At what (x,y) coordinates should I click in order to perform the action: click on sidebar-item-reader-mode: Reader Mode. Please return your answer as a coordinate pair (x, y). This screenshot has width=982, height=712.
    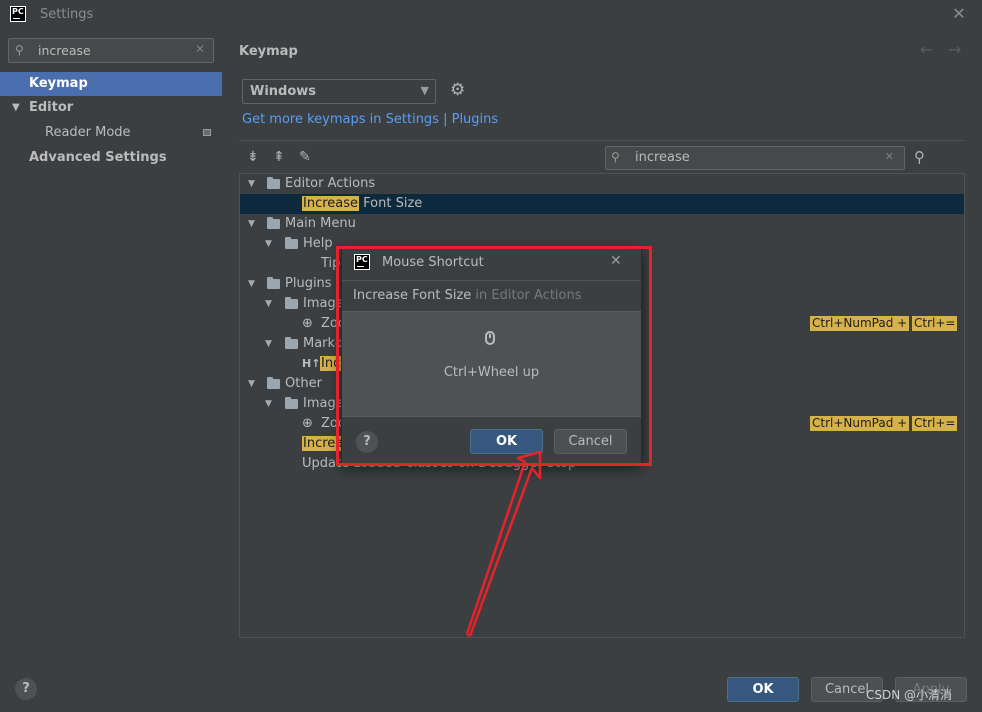
    Looking at the image, I should click on (111, 133).